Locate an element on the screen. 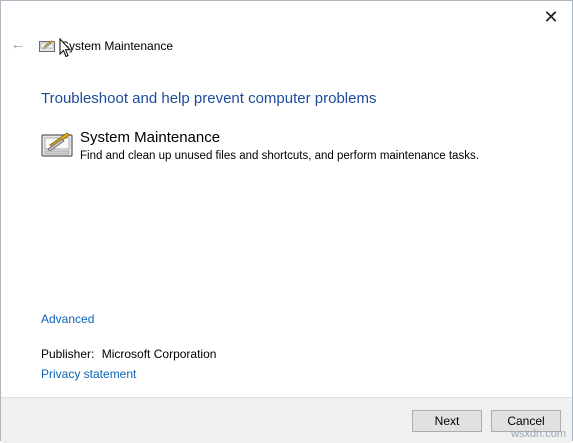 The height and width of the screenshot is (443, 573). close-icon: ✕ is located at coordinates (551, 16).